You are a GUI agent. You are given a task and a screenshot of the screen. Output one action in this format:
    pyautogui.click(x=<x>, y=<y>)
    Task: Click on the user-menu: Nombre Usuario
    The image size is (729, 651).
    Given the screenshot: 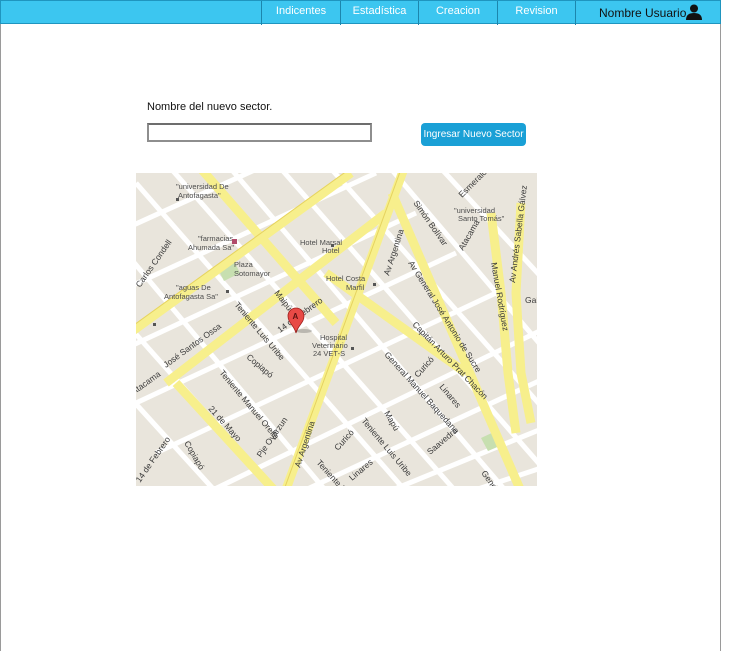 What is the action you would take?
    pyautogui.click(x=648, y=13)
    